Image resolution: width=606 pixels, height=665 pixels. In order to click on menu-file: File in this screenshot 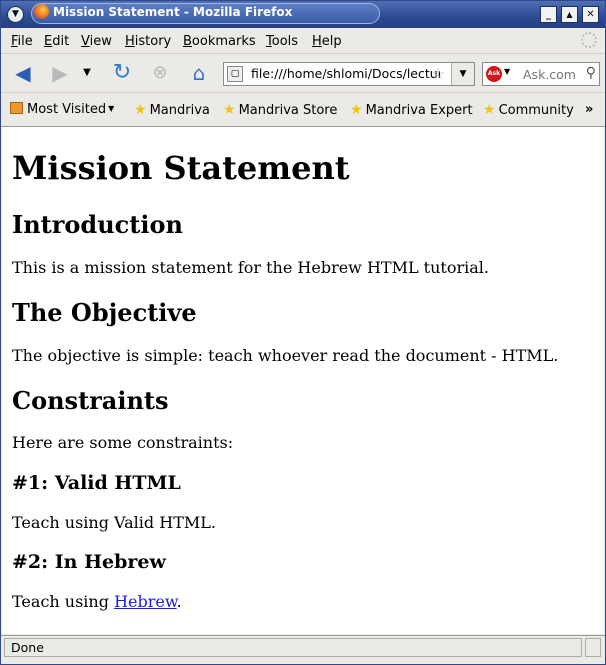, I will do `click(22, 41)`.